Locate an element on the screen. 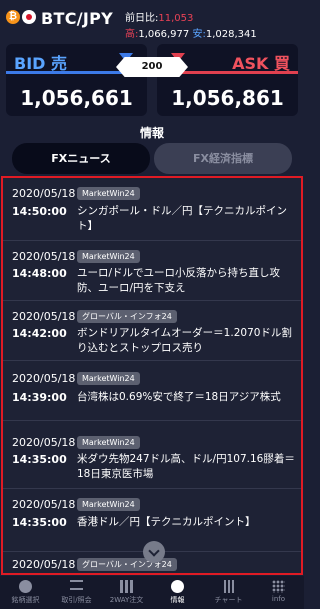  news-time: 14:39:00 is located at coordinates (39, 397).